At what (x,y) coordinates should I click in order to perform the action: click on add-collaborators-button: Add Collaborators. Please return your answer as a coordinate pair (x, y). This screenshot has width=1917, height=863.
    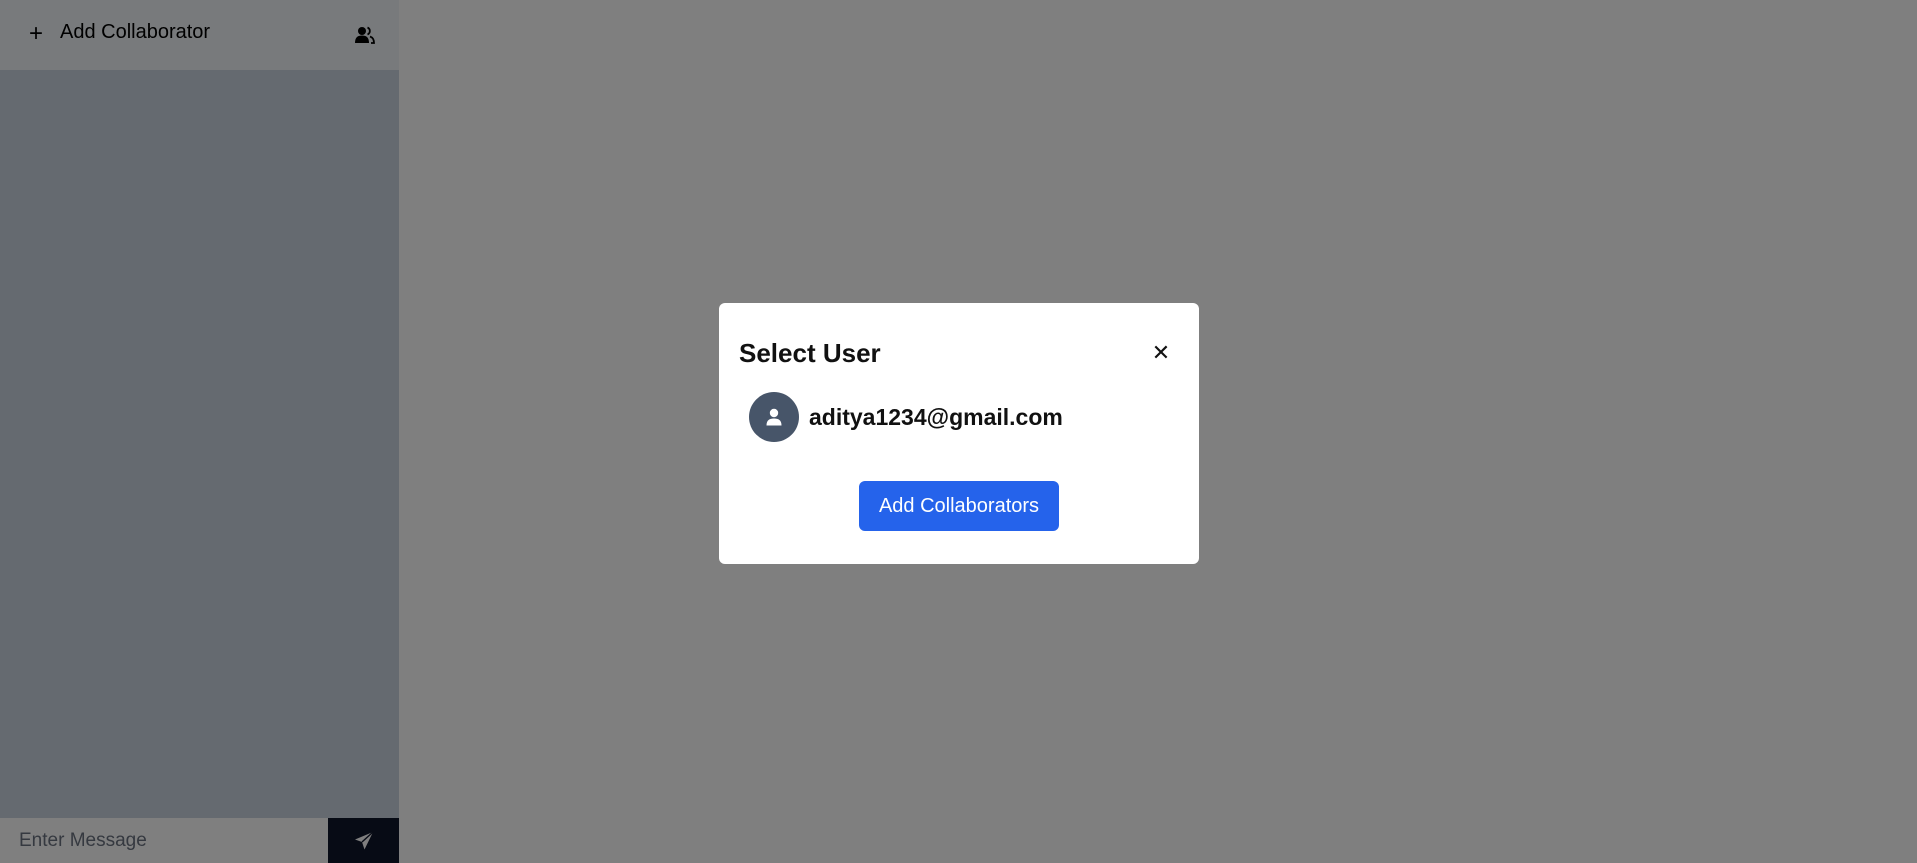
    Looking at the image, I should click on (959, 506).